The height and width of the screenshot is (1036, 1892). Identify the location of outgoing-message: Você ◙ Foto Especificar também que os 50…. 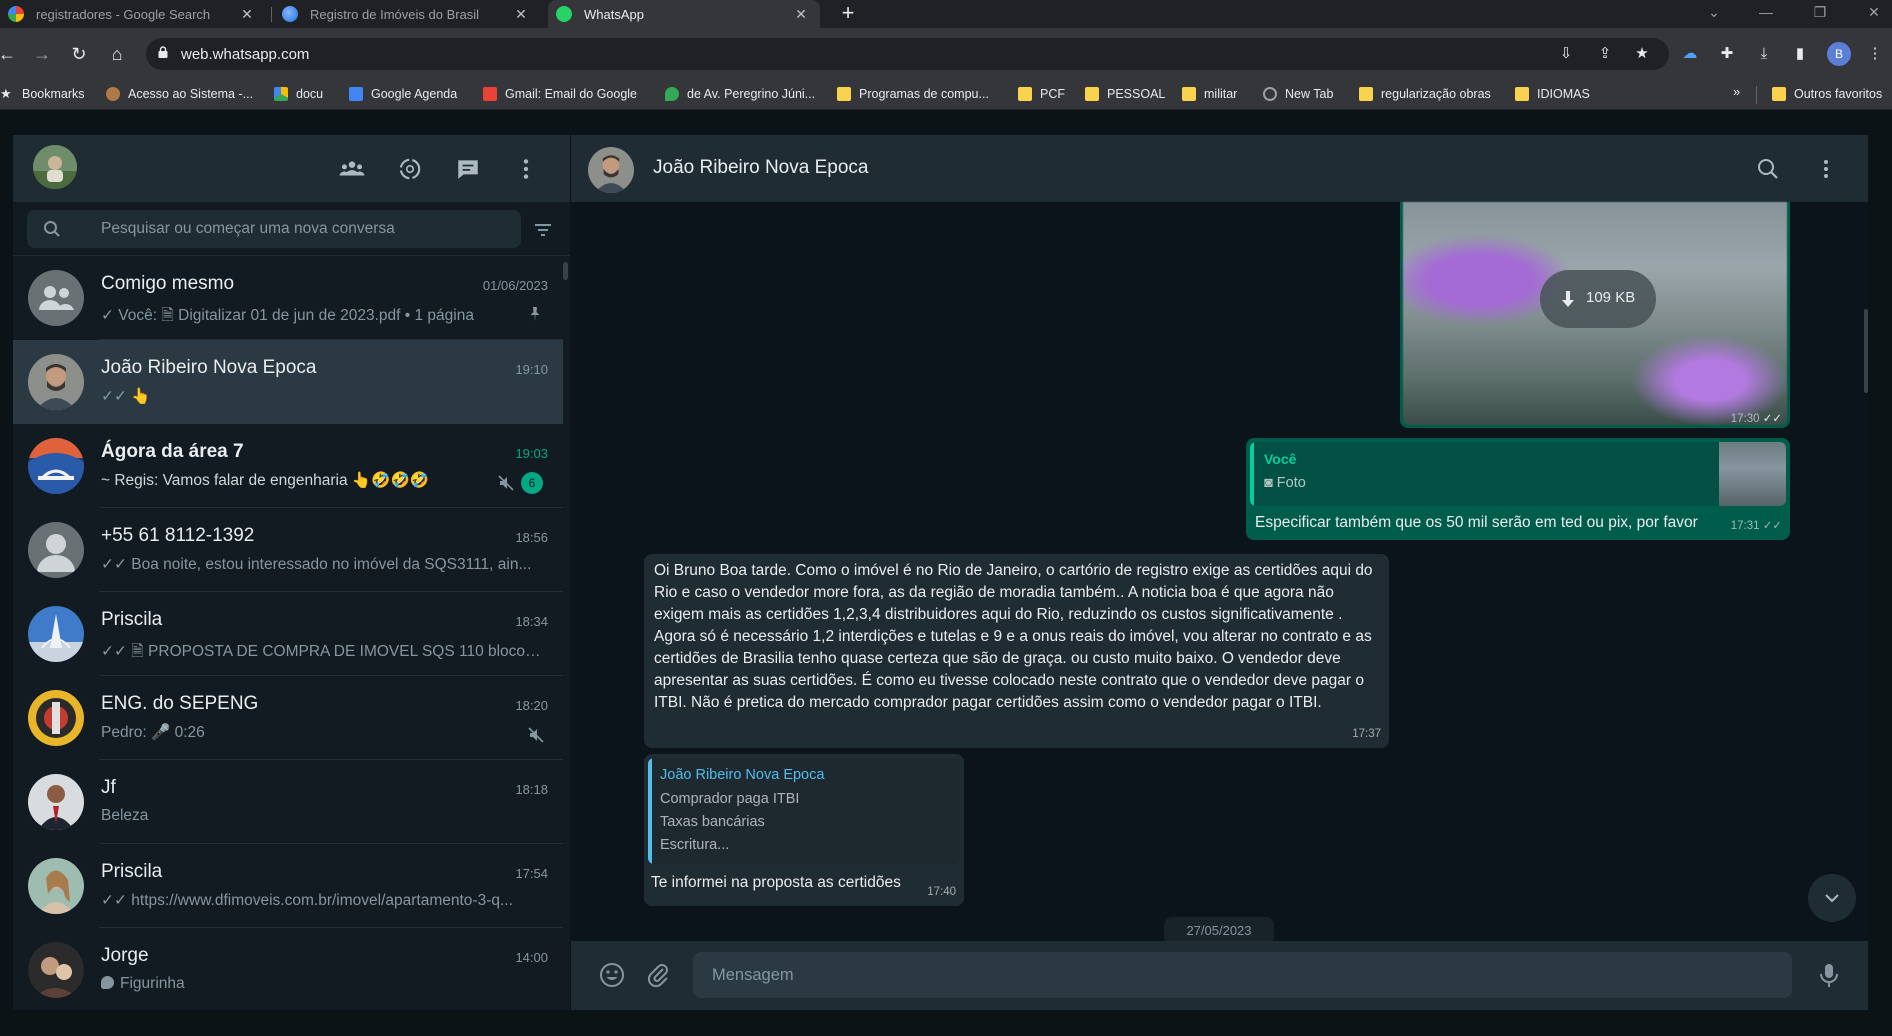
(1518, 489).